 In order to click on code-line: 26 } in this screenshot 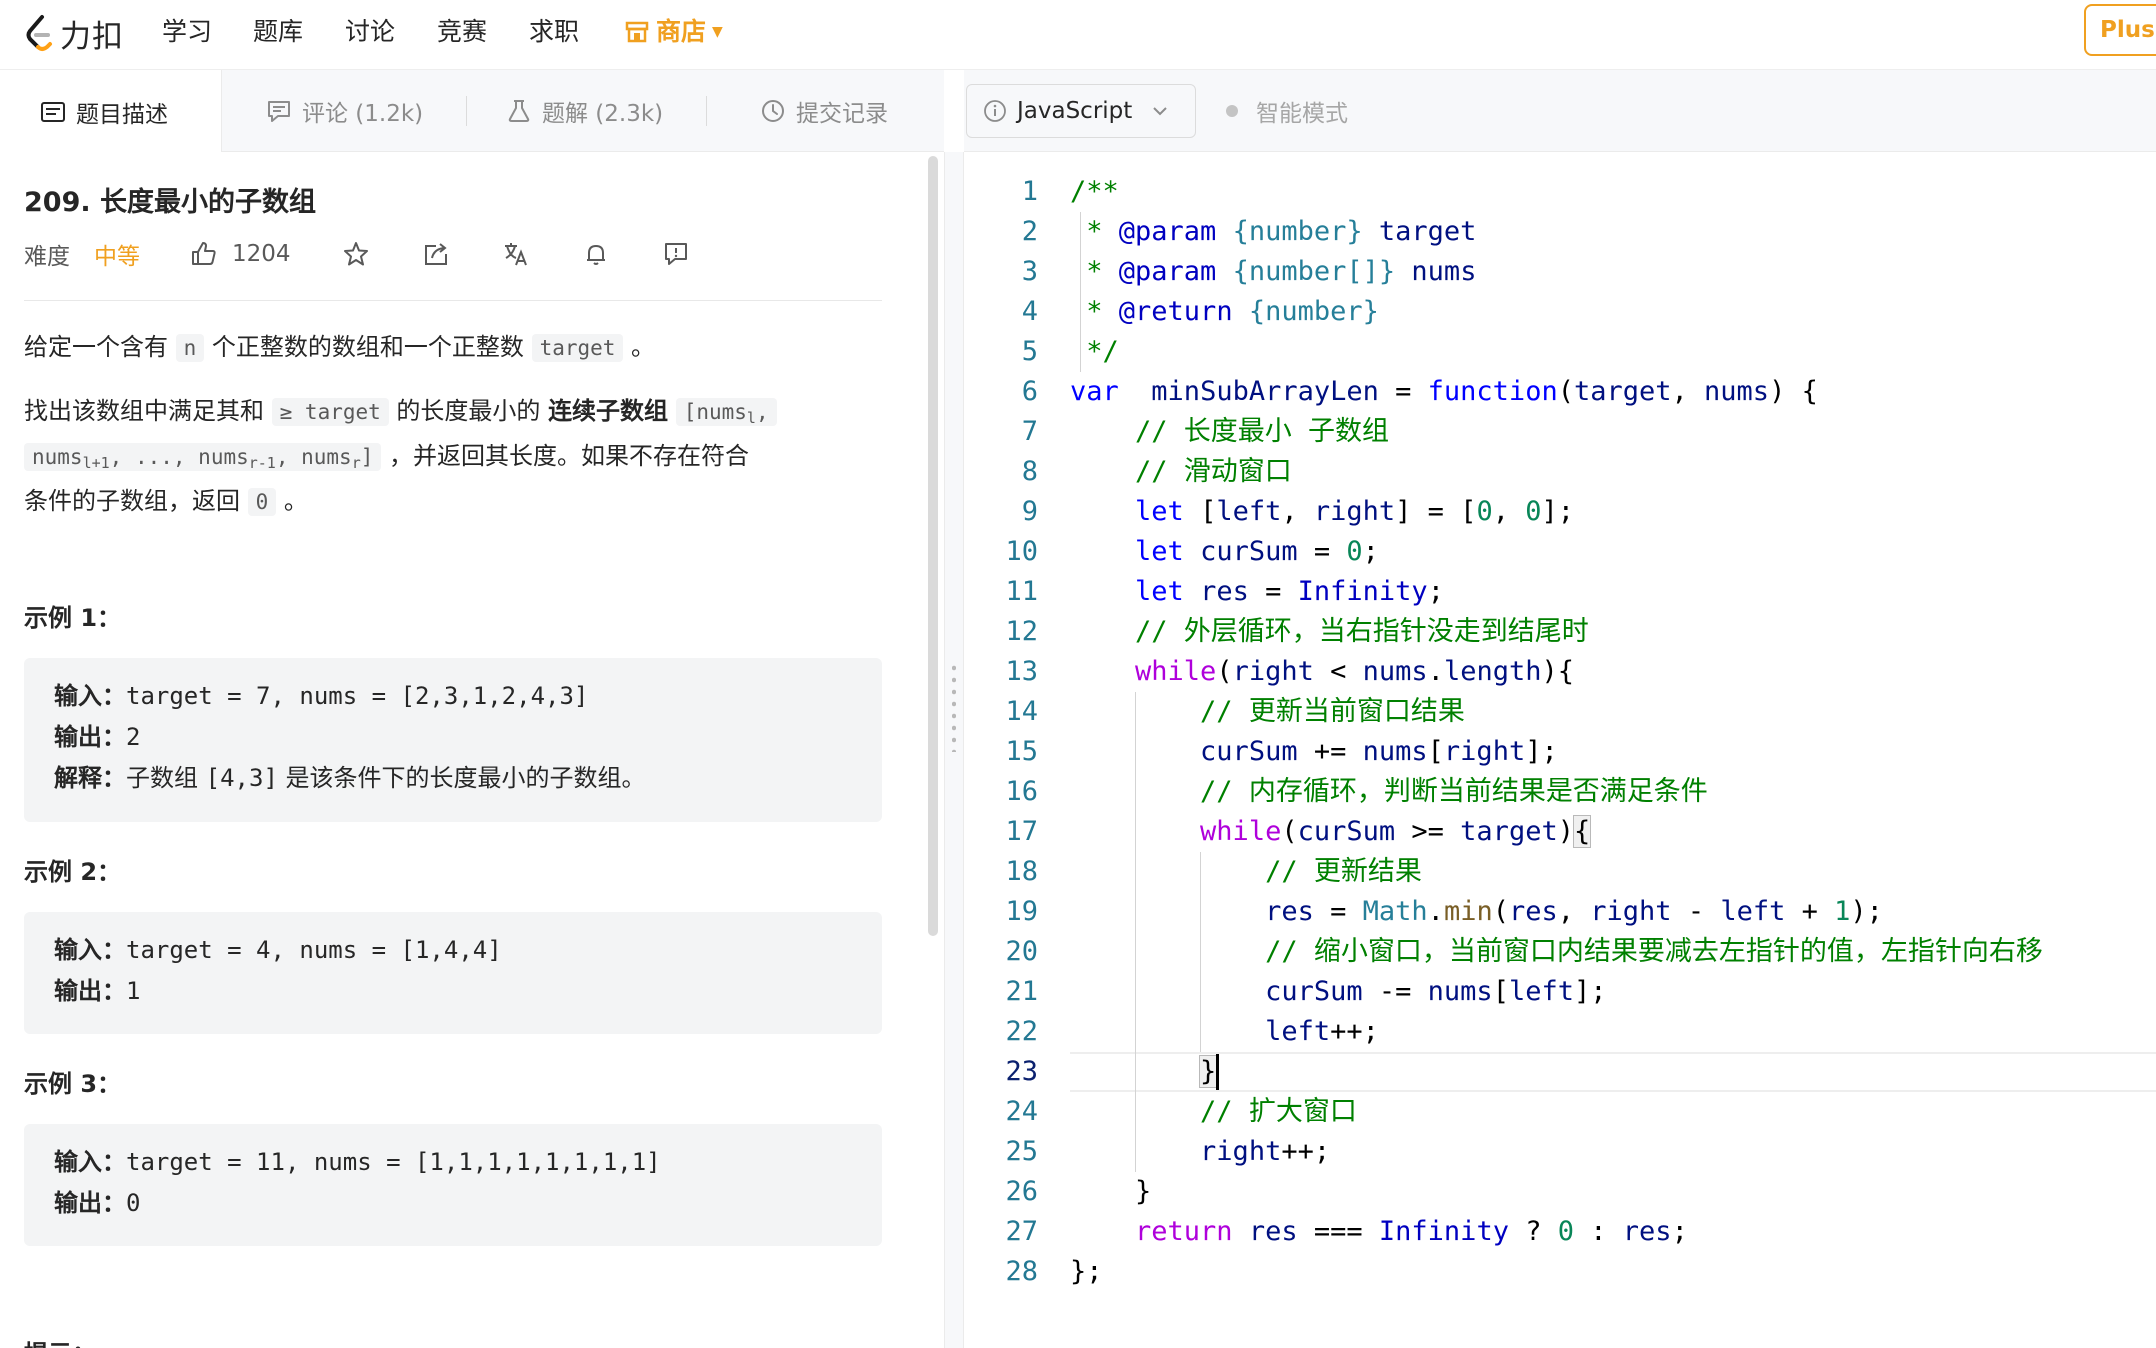, I will do `click(1560, 1192)`.